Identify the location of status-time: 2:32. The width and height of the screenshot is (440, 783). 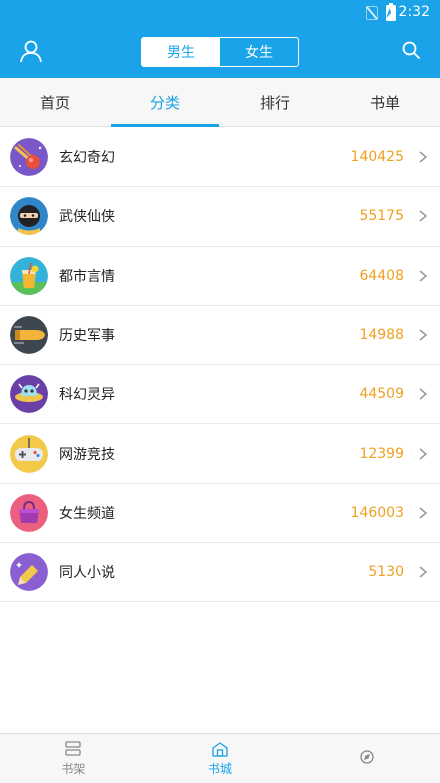
(414, 12).